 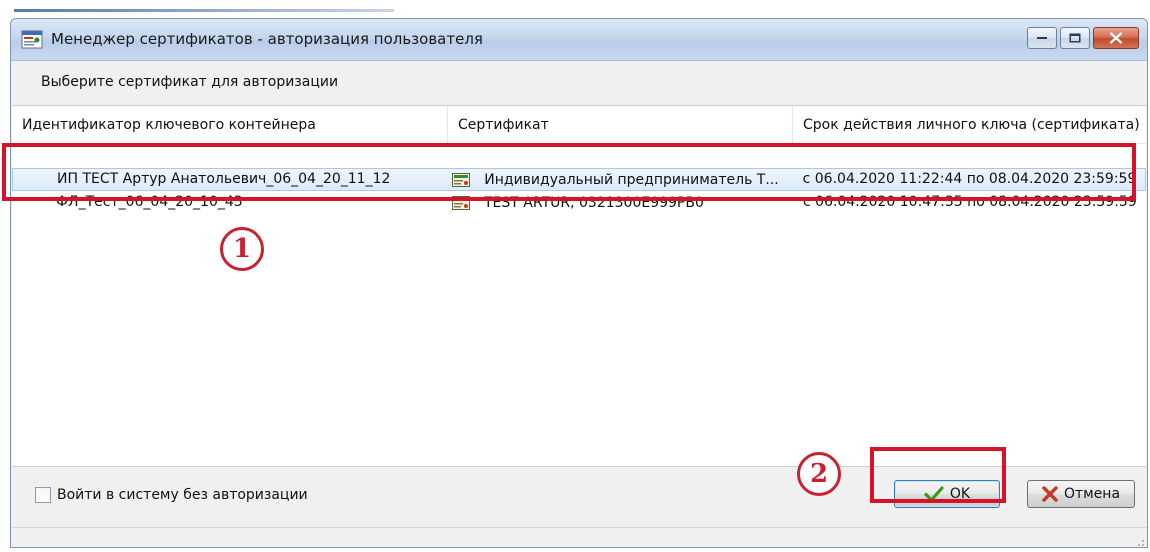 What do you see at coordinates (43, 495) in the screenshot?
I see `checkbox-box` at bounding box center [43, 495].